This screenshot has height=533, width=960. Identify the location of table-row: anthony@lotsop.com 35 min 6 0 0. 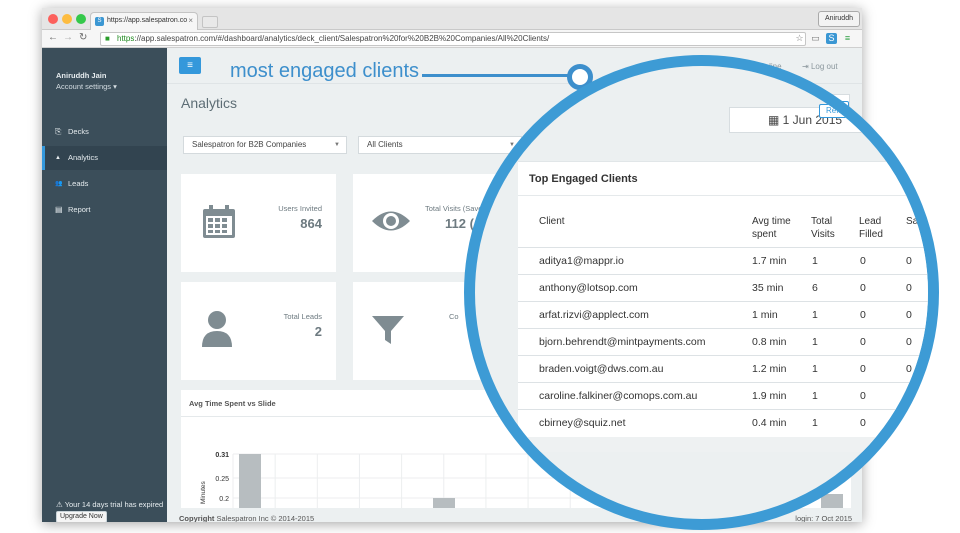
(723, 287).